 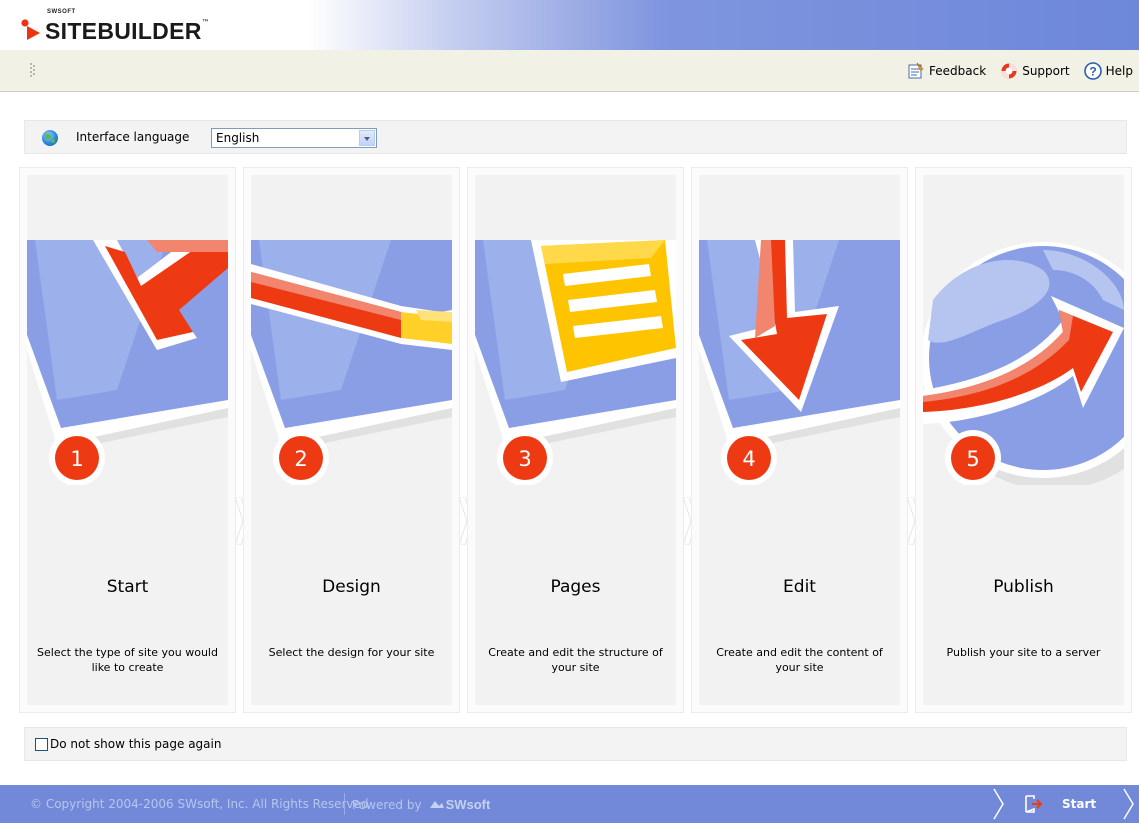 I want to click on dont-show-again-label: Do not show this page again, so click(x=135, y=744).